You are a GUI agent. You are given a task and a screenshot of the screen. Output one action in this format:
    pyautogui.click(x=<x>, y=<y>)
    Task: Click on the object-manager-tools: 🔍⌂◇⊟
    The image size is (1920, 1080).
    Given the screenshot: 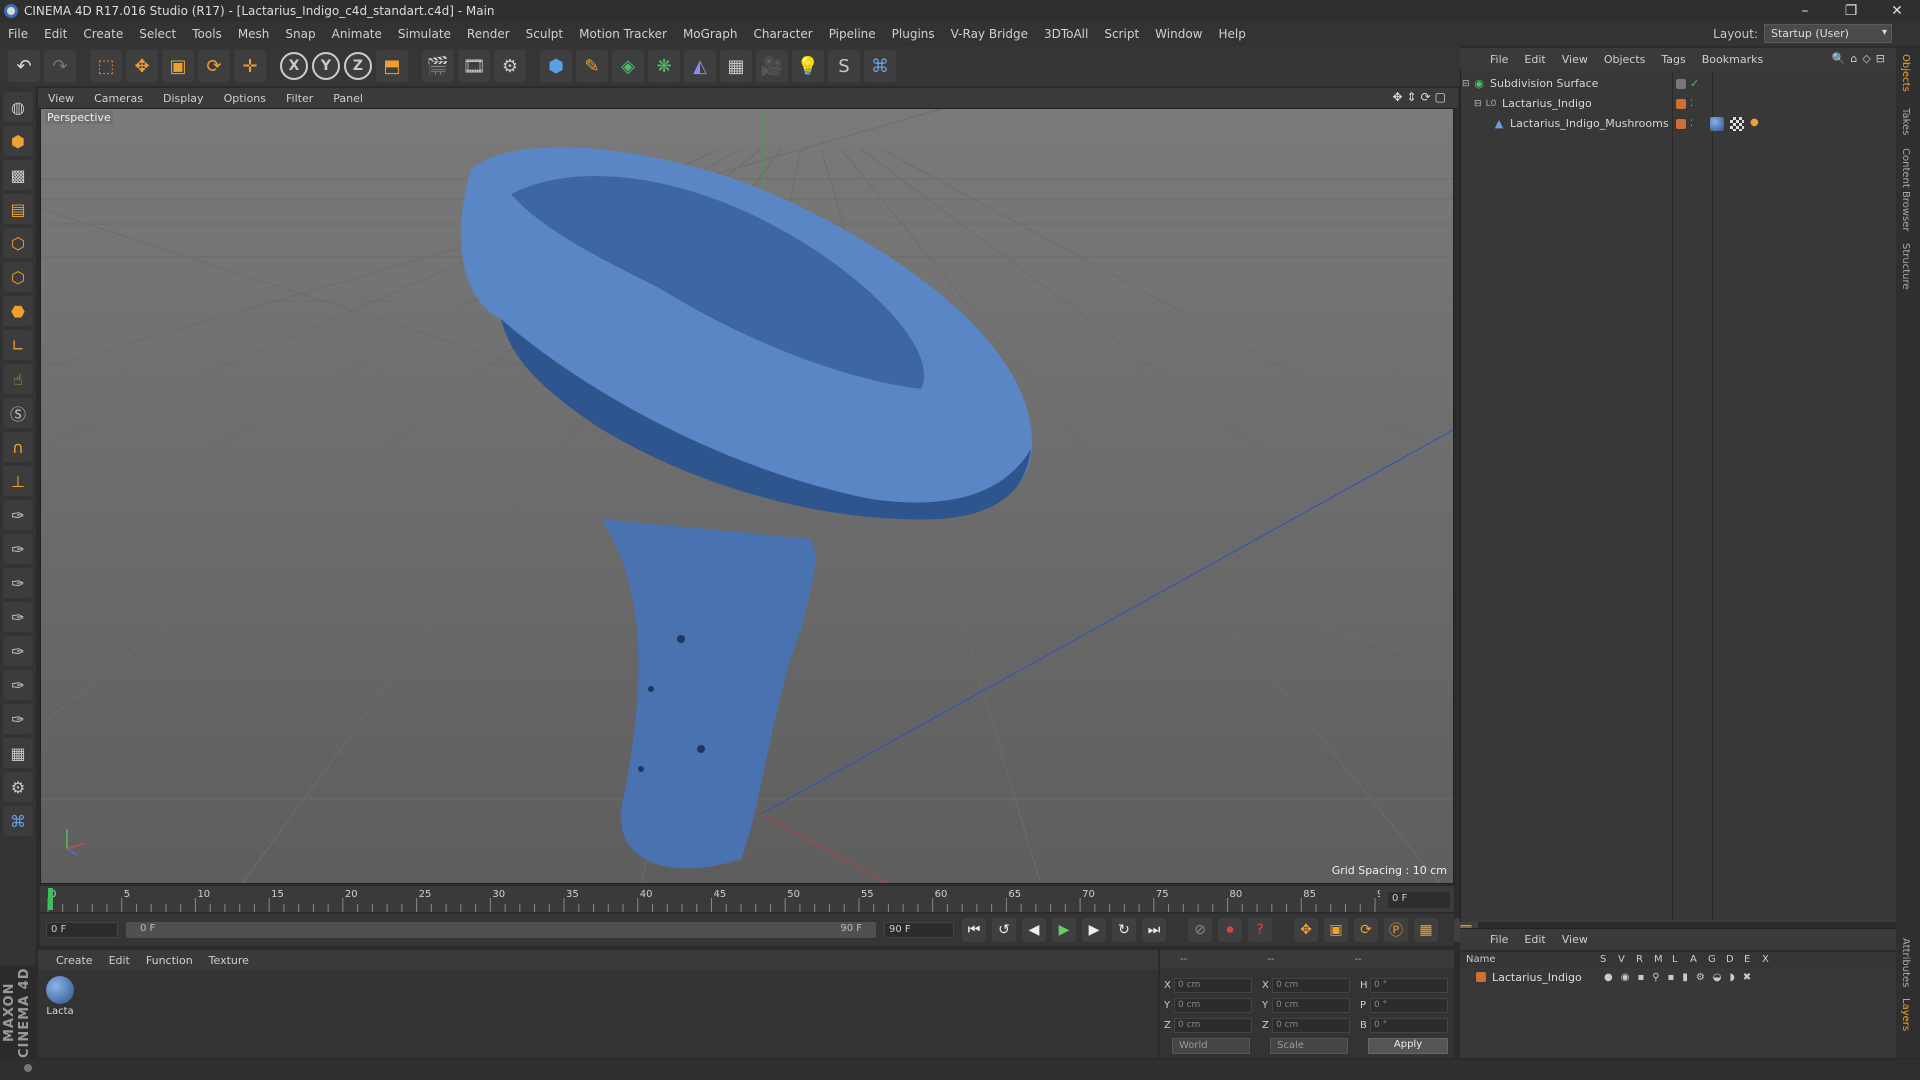 What is the action you would take?
    pyautogui.click(x=1861, y=58)
    